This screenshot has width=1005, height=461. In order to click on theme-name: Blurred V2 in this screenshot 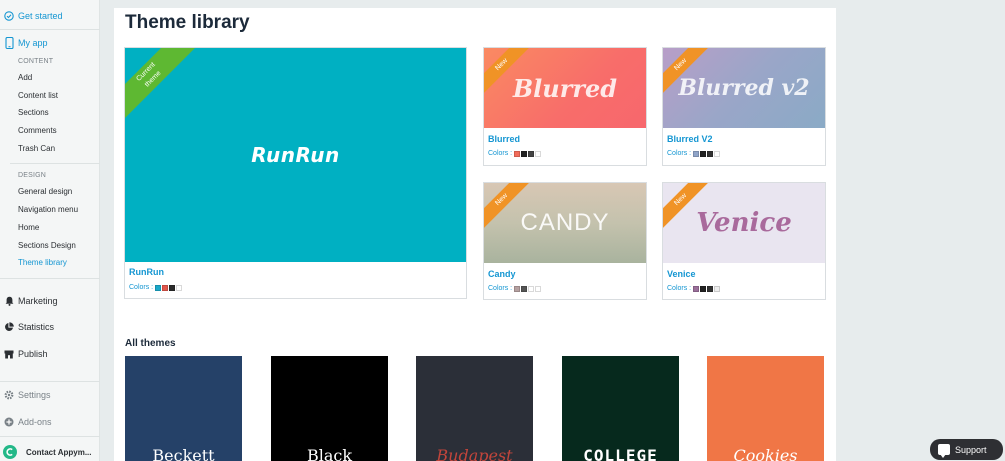, I will do `click(690, 139)`.